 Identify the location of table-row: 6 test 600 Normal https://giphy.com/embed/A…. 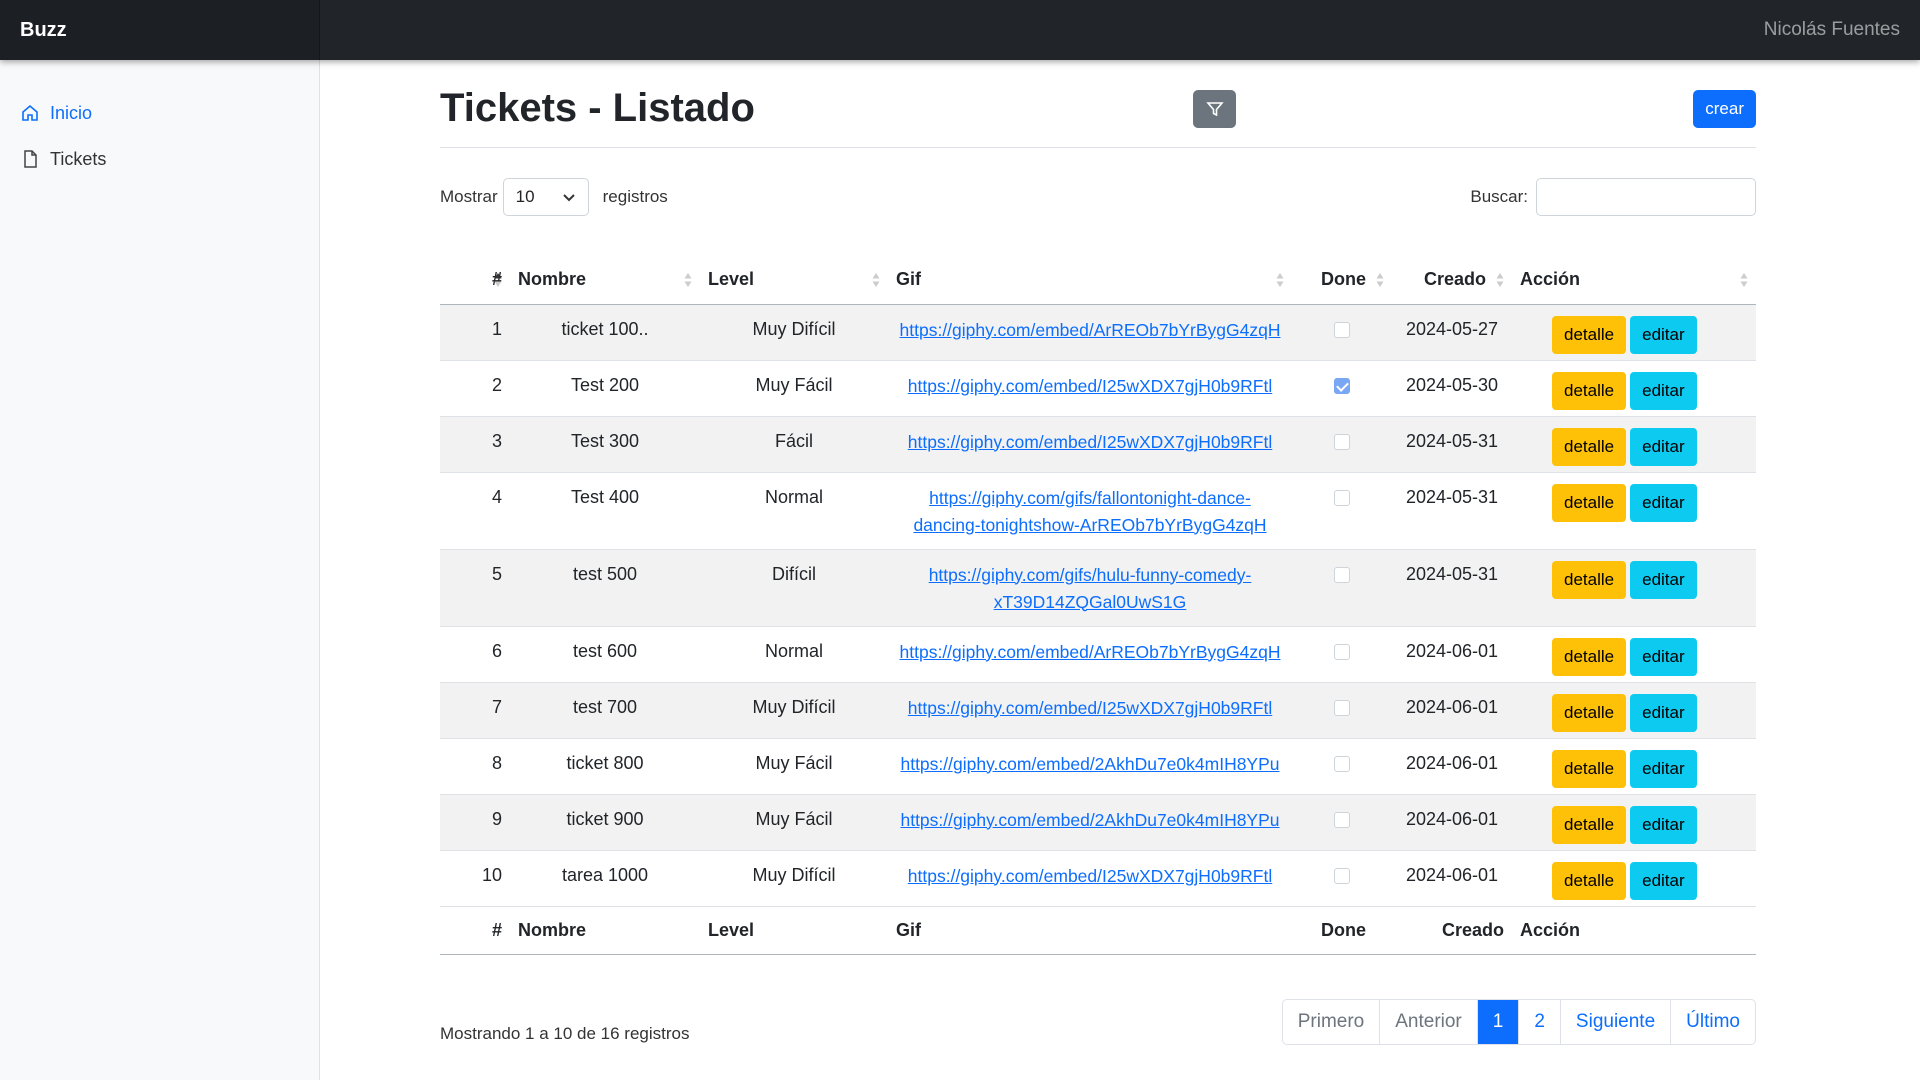
(1098, 654).